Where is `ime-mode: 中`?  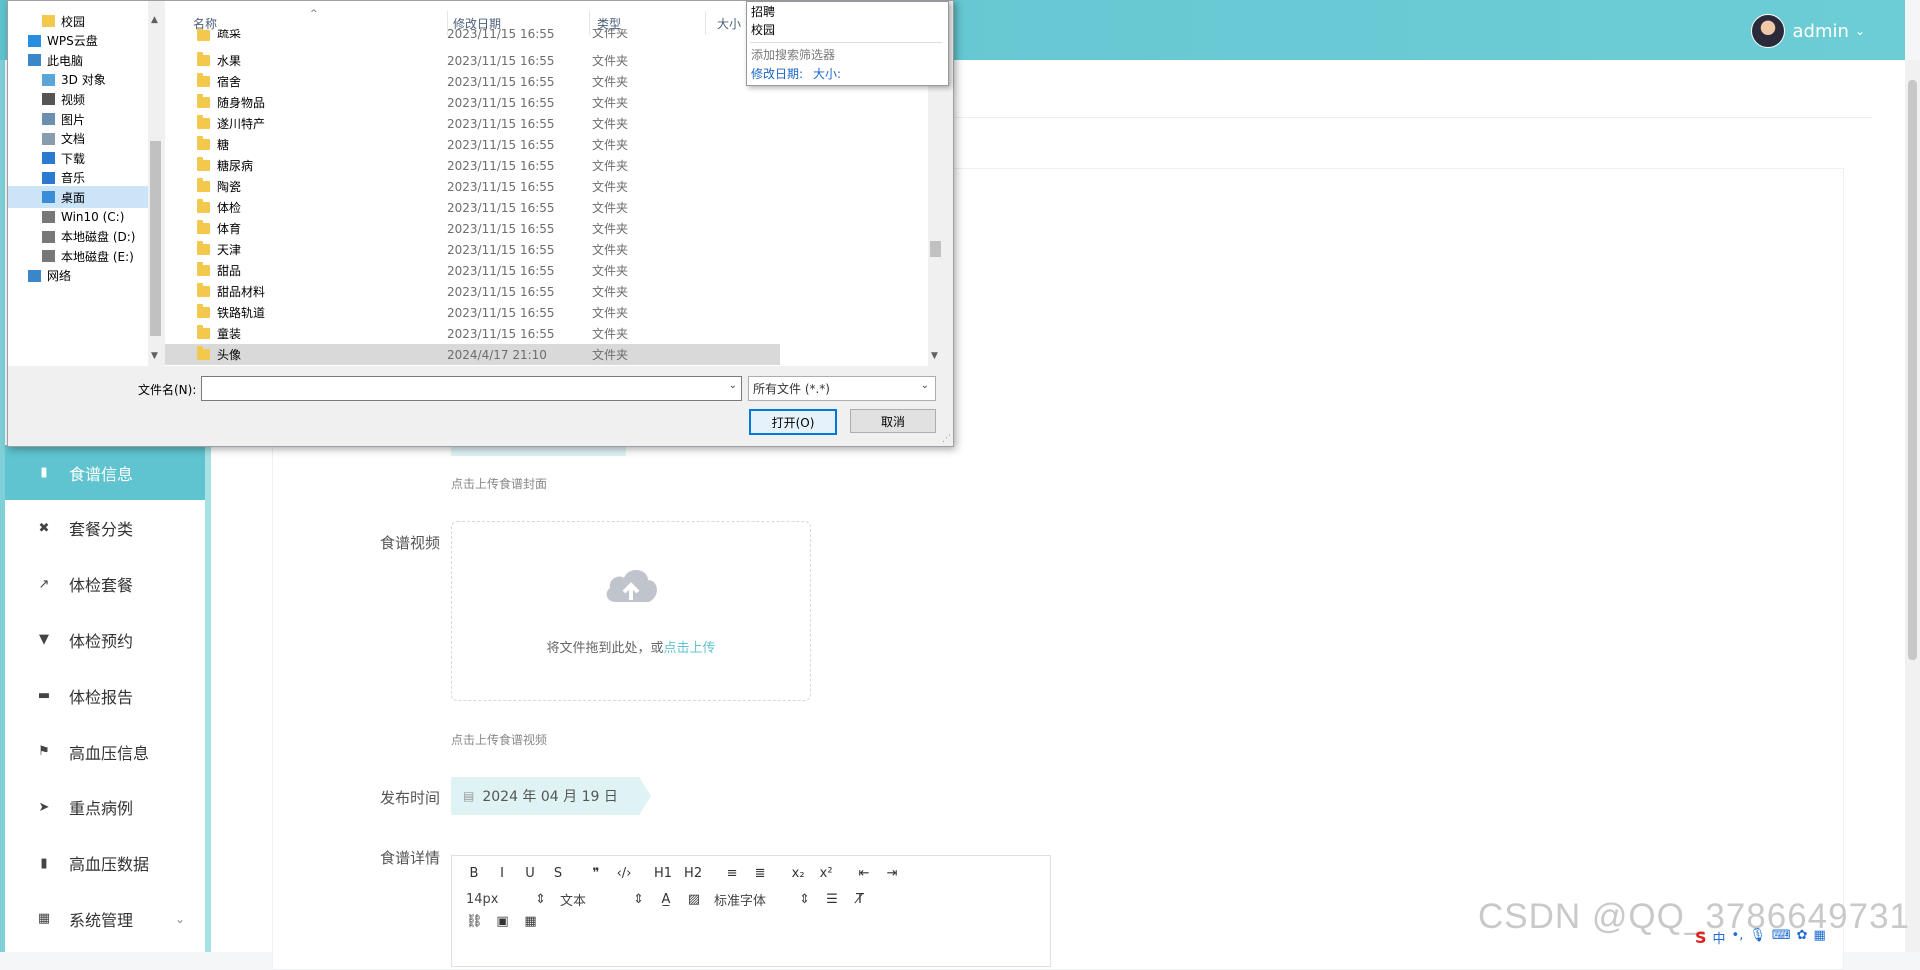
ime-mode: 中 is located at coordinates (1719, 937).